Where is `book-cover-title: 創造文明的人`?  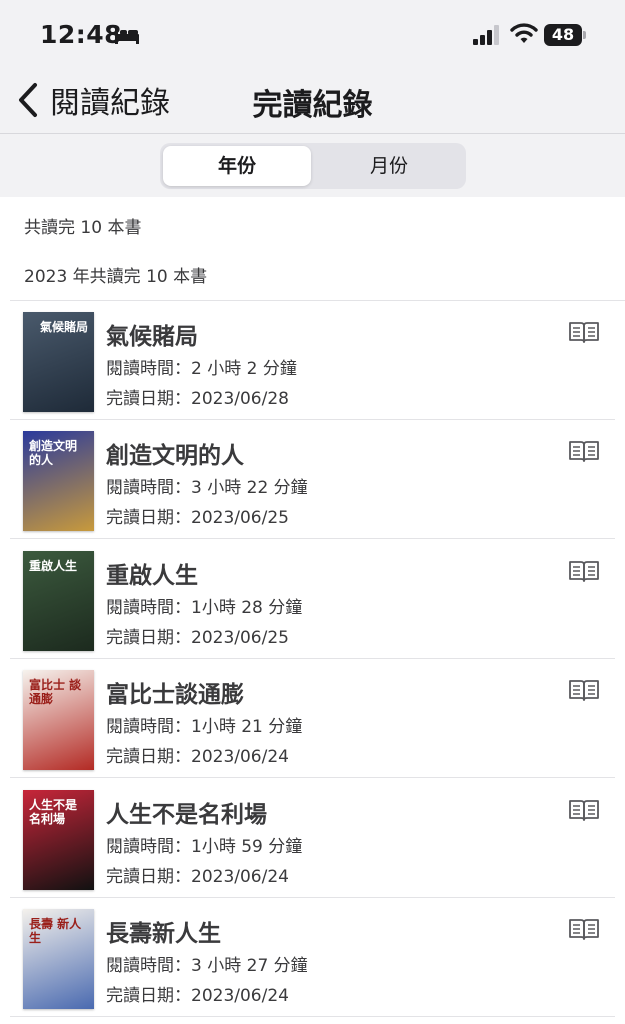
book-cover-title: 創造文明的人 is located at coordinates (53, 453).